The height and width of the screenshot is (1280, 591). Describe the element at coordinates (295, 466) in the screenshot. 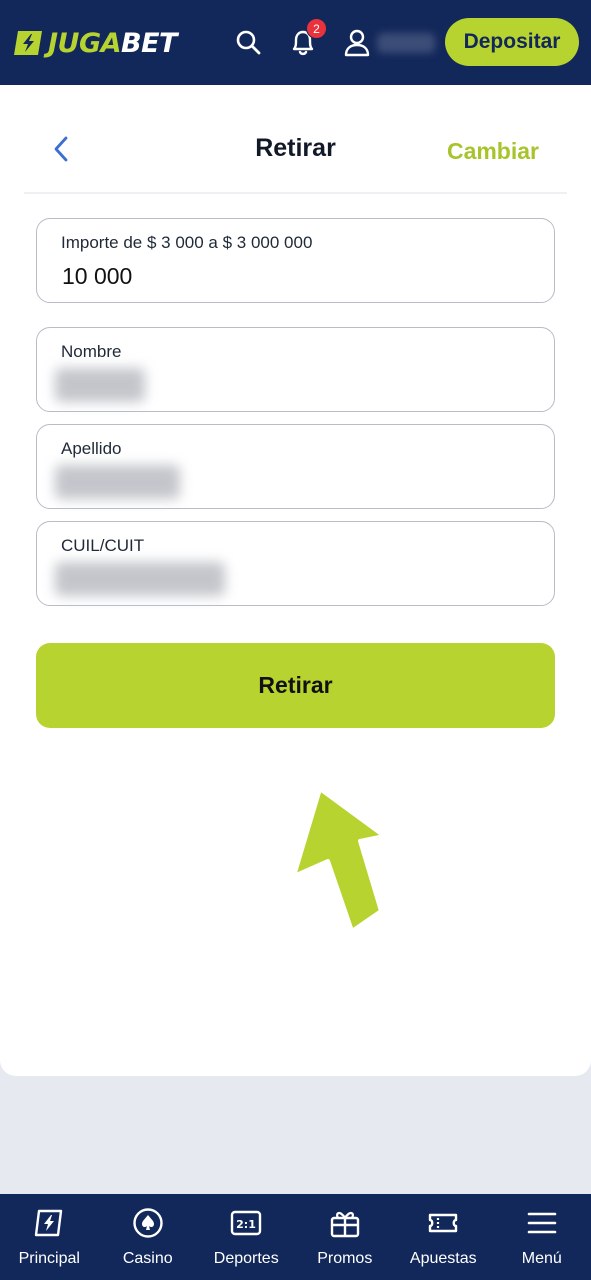

I see `last-name-field: Apellido` at that location.